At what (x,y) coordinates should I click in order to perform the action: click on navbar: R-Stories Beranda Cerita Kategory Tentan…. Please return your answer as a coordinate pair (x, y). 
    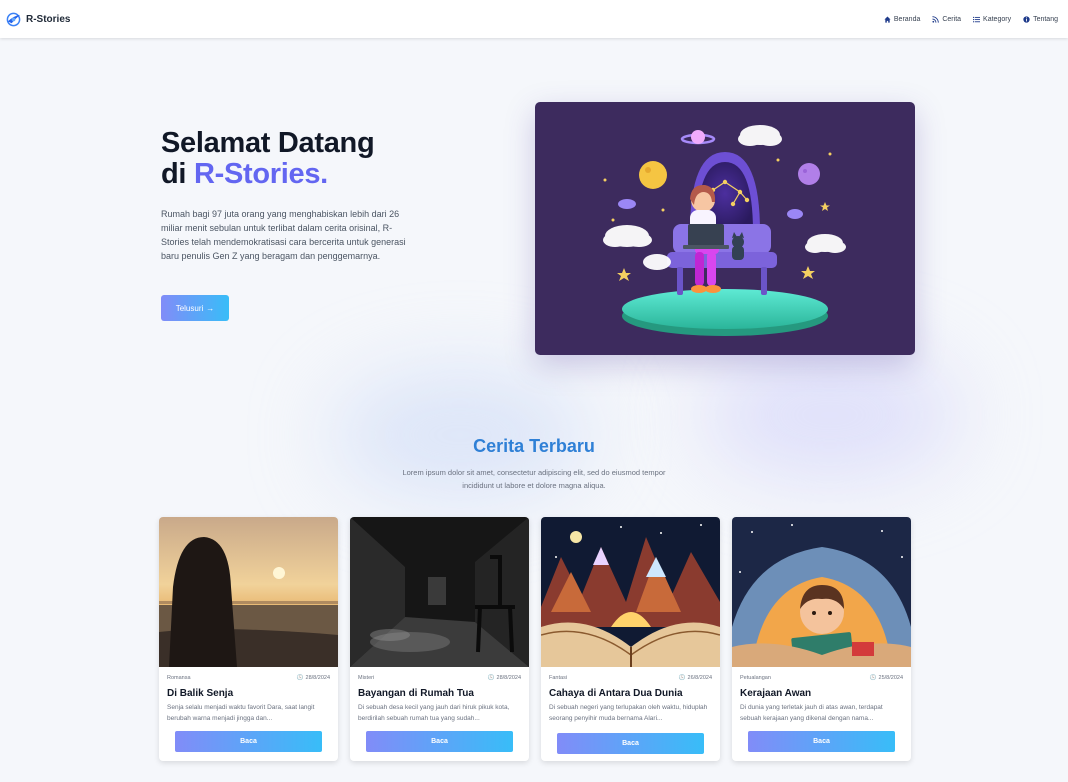
    Looking at the image, I should click on (534, 19).